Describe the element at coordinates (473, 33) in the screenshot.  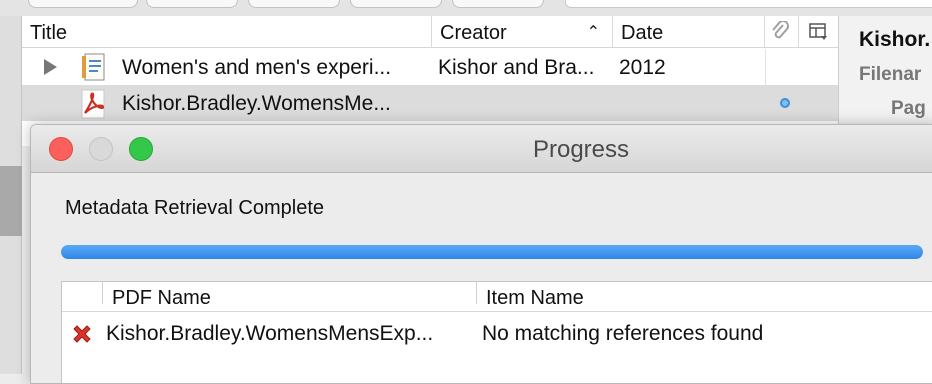
I see `column-creator-label: Creator` at that location.